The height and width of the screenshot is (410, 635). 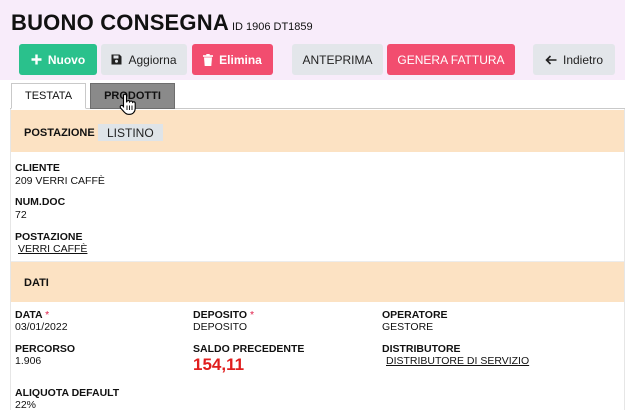 I want to click on page-title: BUONO CONSEGNA ID 1906 DT1859, so click(x=162, y=23).